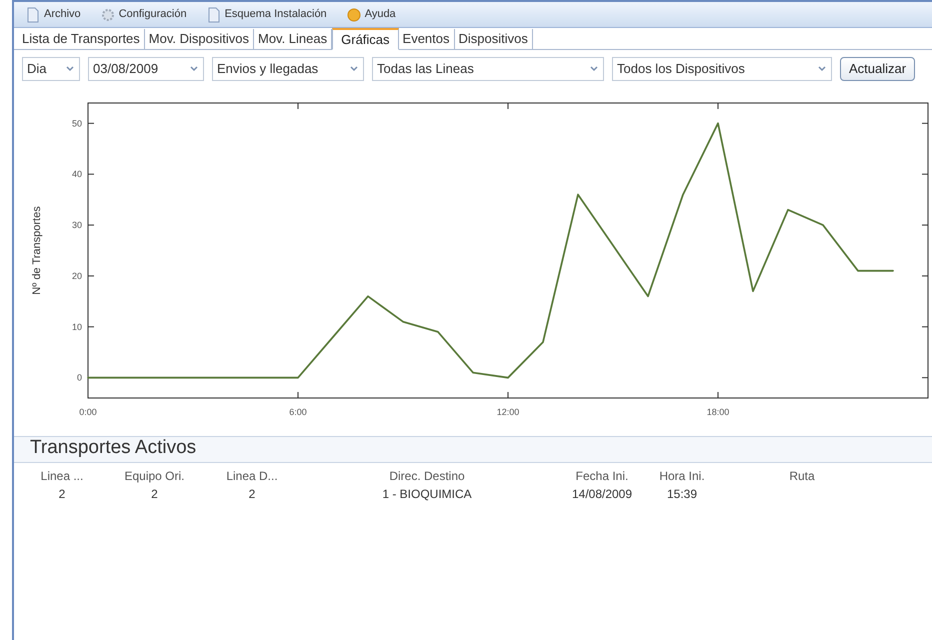  What do you see at coordinates (107, 14) in the screenshot?
I see `gear-icon` at bounding box center [107, 14].